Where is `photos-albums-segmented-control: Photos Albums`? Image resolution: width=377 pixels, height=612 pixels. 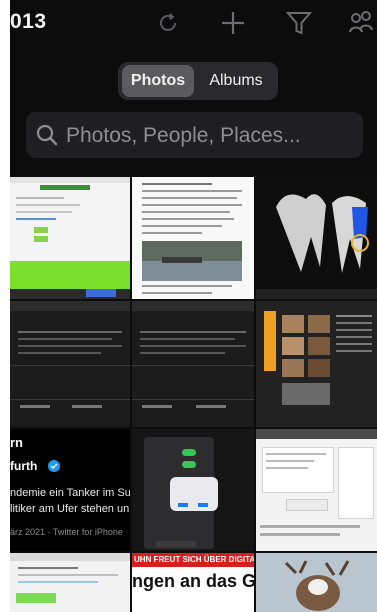
photos-albums-segmented-control: Photos Albums is located at coordinates (198, 81).